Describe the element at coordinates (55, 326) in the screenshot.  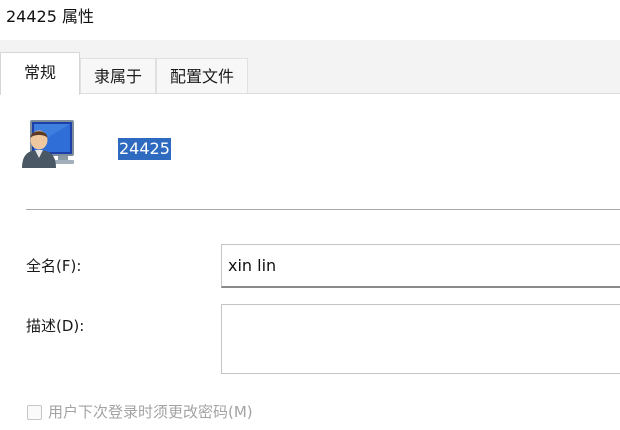
I see `description-label: 描述(D):` at that location.